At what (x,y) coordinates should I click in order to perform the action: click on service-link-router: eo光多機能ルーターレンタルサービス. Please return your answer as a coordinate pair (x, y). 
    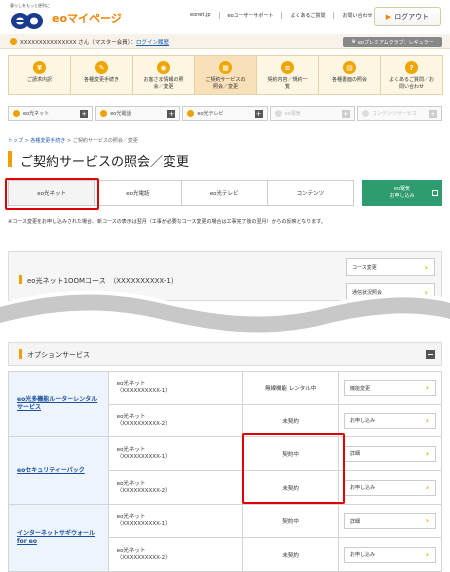
    Looking at the image, I should click on (58, 404).